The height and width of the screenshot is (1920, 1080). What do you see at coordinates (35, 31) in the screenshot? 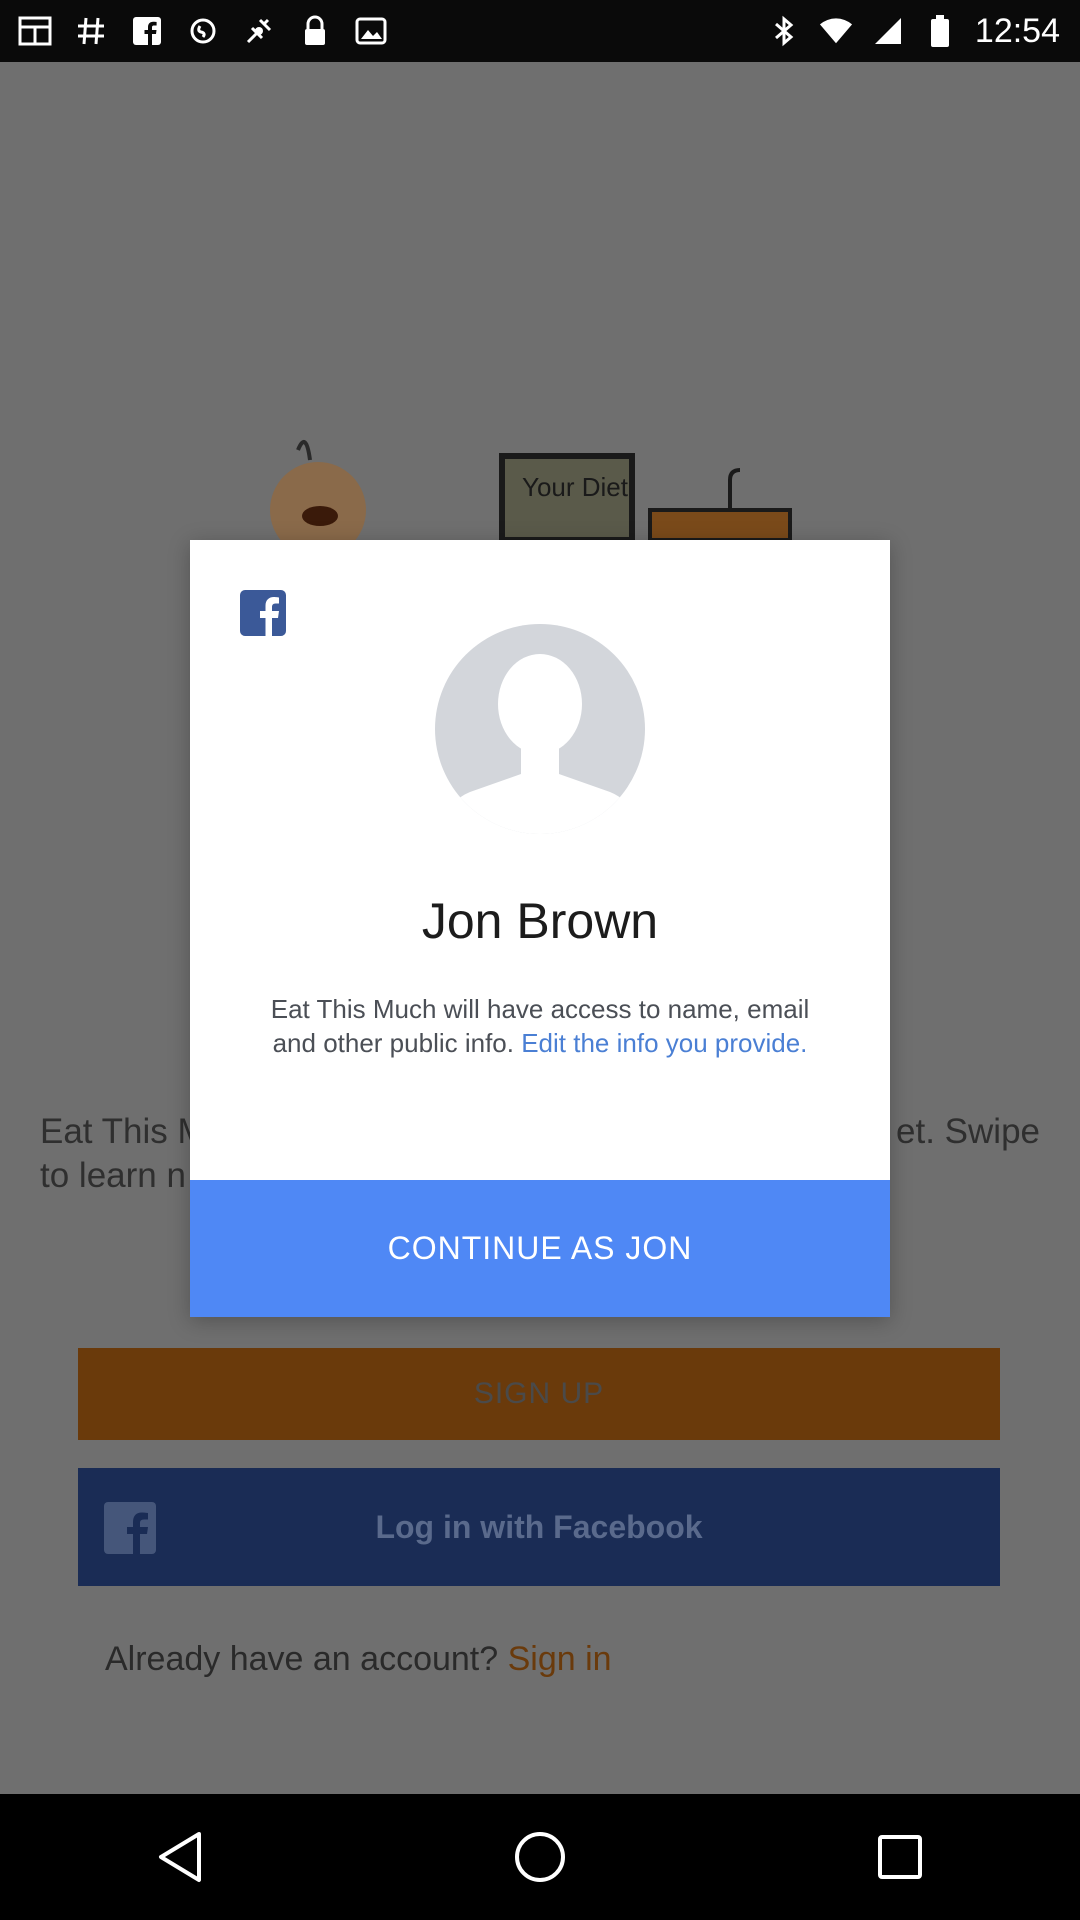
I see `gallery-icon` at bounding box center [35, 31].